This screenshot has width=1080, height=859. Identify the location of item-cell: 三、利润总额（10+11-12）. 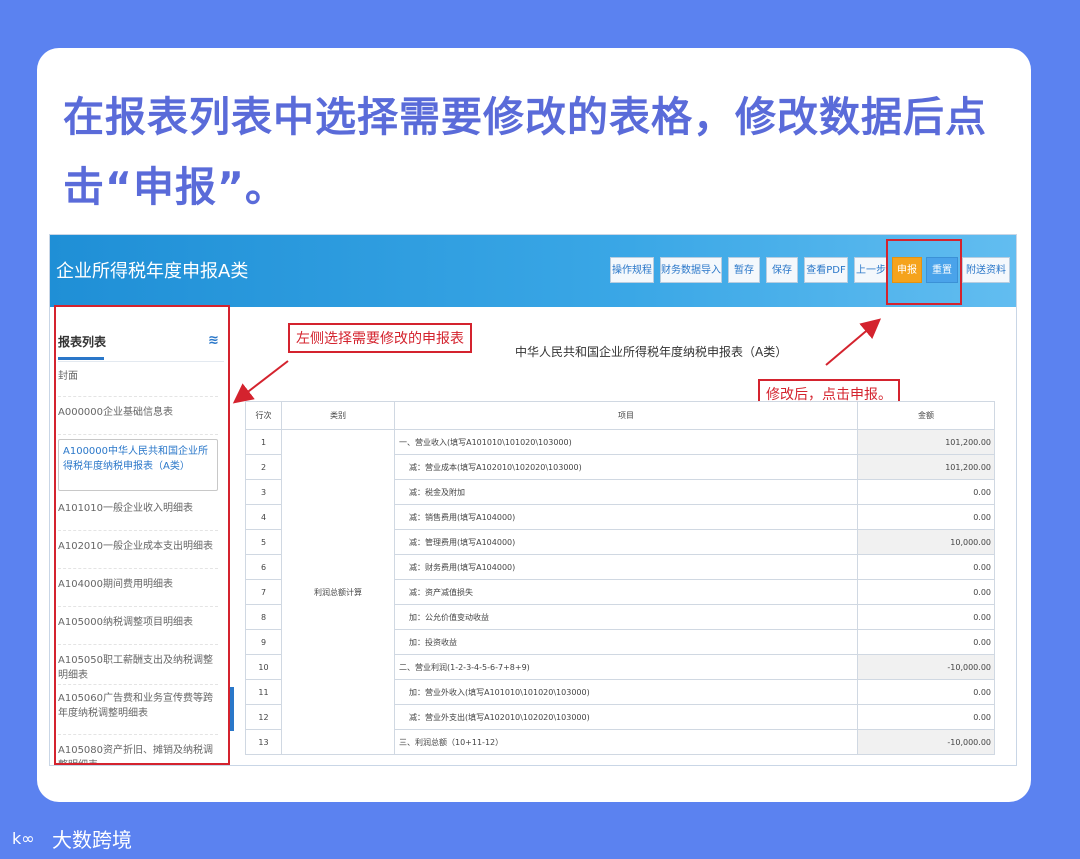
(626, 742).